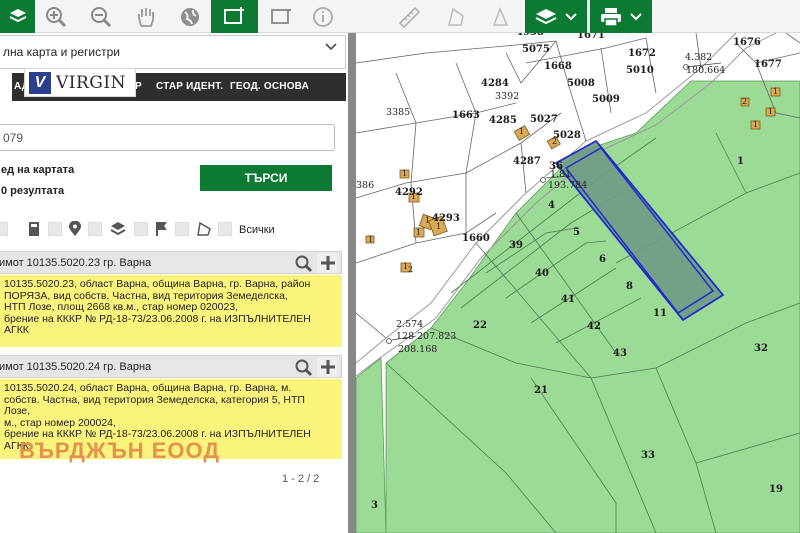 This screenshot has height=533, width=800. What do you see at coordinates (411, 269) in the screenshot?
I see `building-label: 2` at bounding box center [411, 269].